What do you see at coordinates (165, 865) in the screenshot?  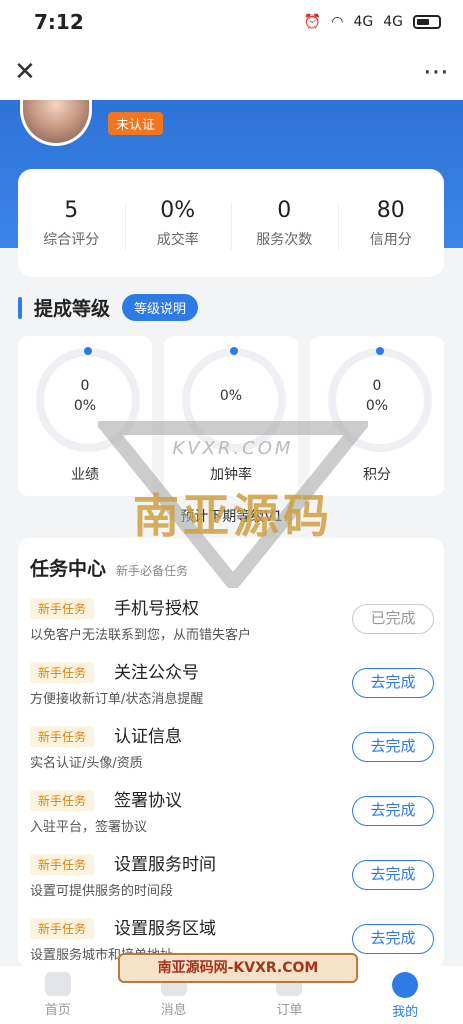 I see `task-name: 设置服务时间` at bounding box center [165, 865].